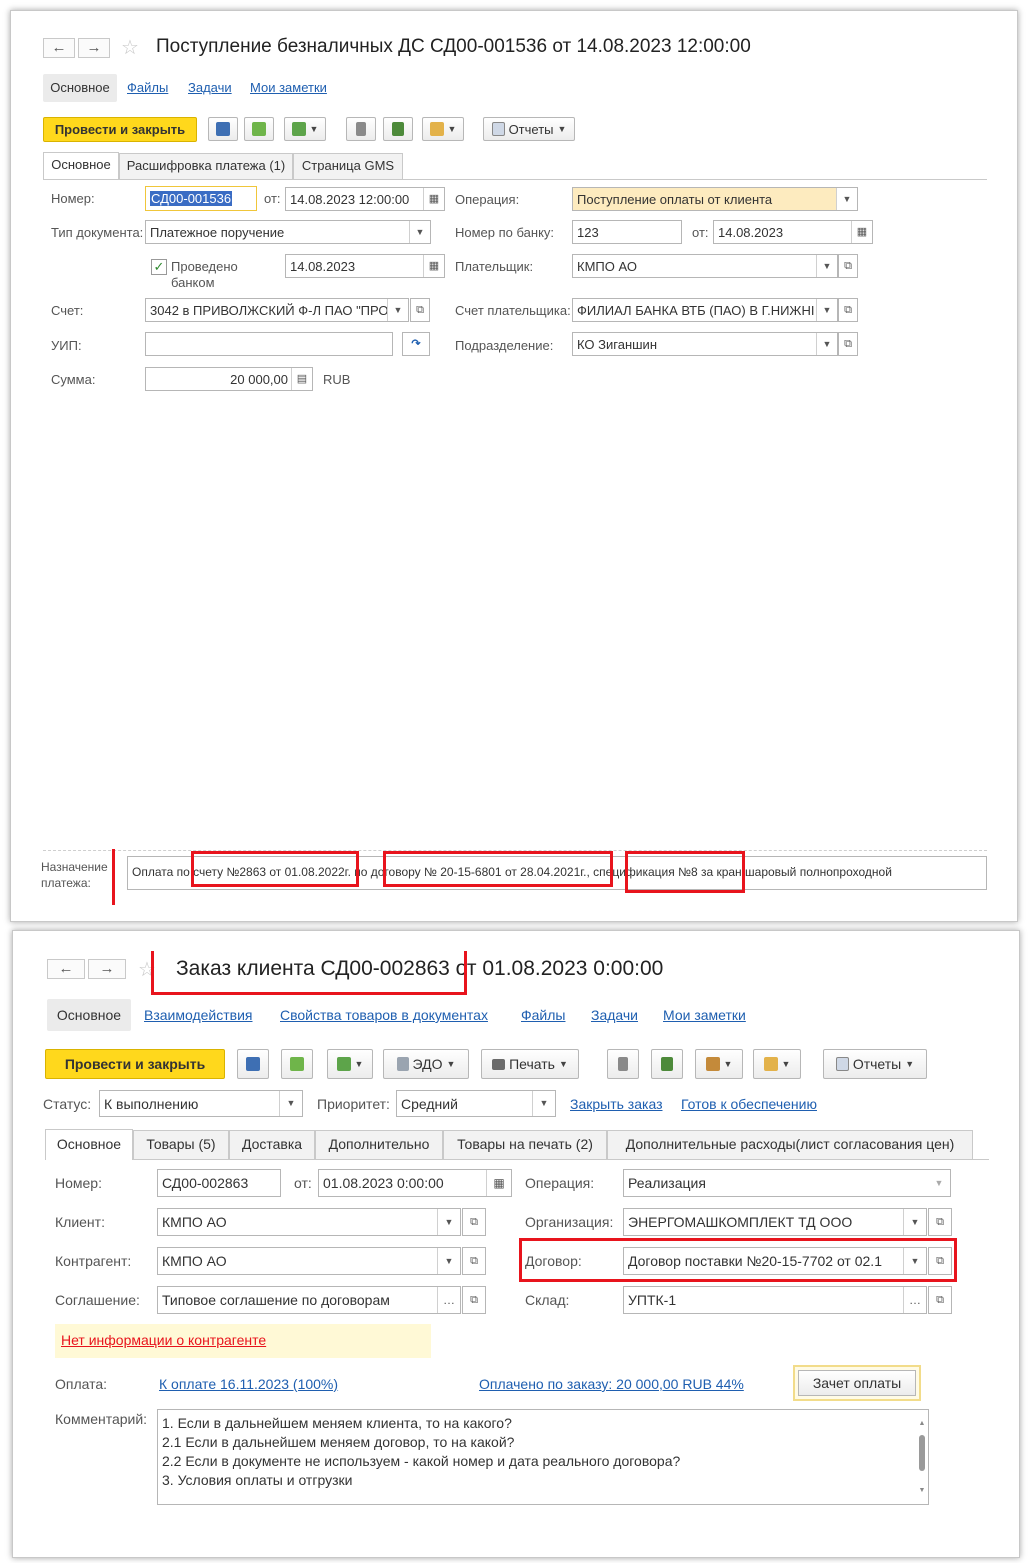  What do you see at coordinates (379, 1144) in the screenshot?
I see `tab-additional: Дополнительно` at bounding box center [379, 1144].